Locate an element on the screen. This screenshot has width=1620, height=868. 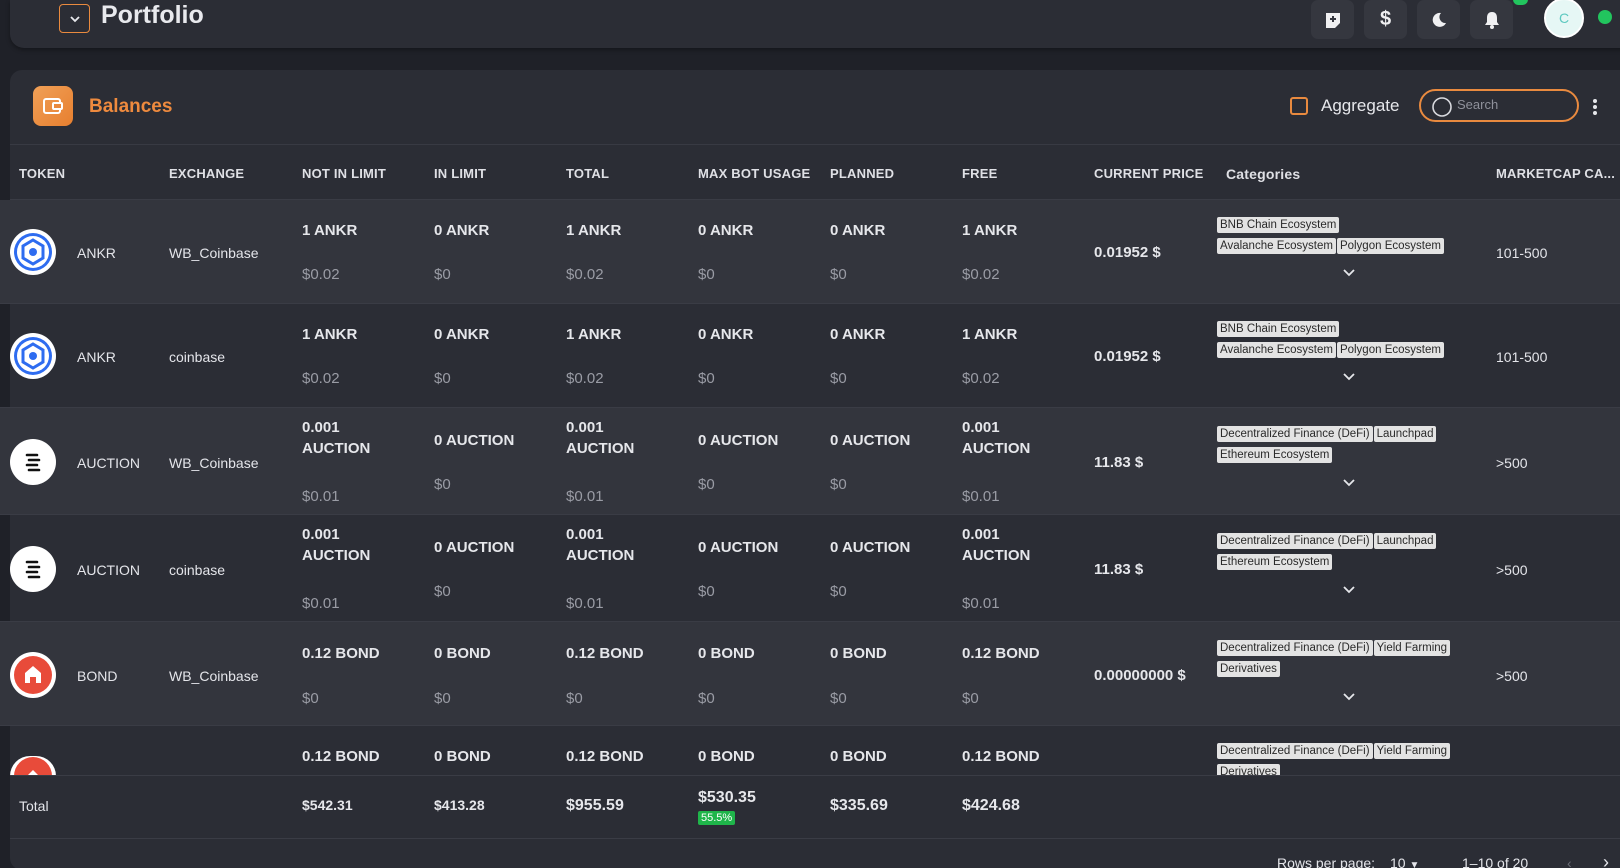
wallet-icon is located at coordinates (53, 106).